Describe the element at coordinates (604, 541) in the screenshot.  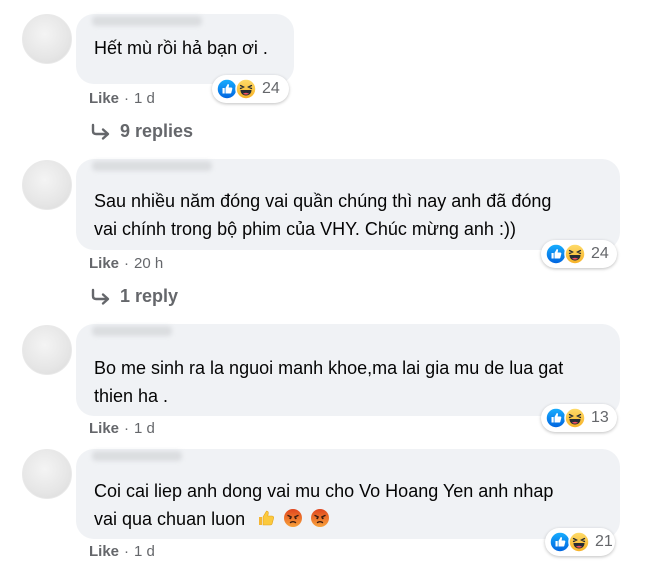
I see `reaction-count: 21` at that location.